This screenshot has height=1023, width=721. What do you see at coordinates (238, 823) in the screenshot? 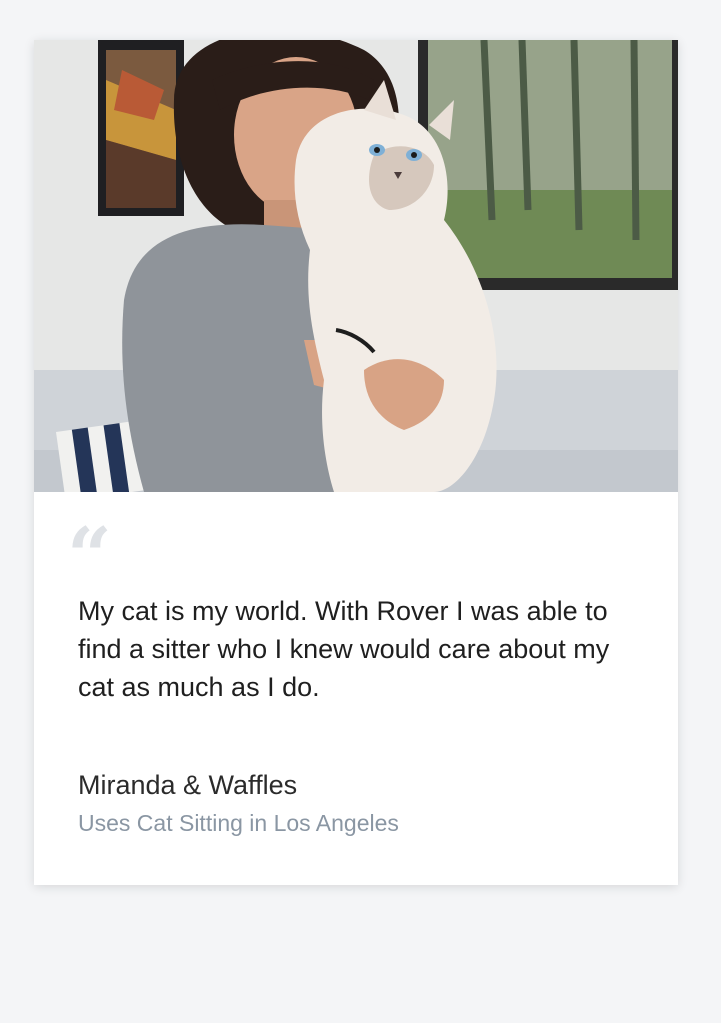
I see `testimonial-meta: Uses Cat Sitting in Los Angeles` at bounding box center [238, 823].